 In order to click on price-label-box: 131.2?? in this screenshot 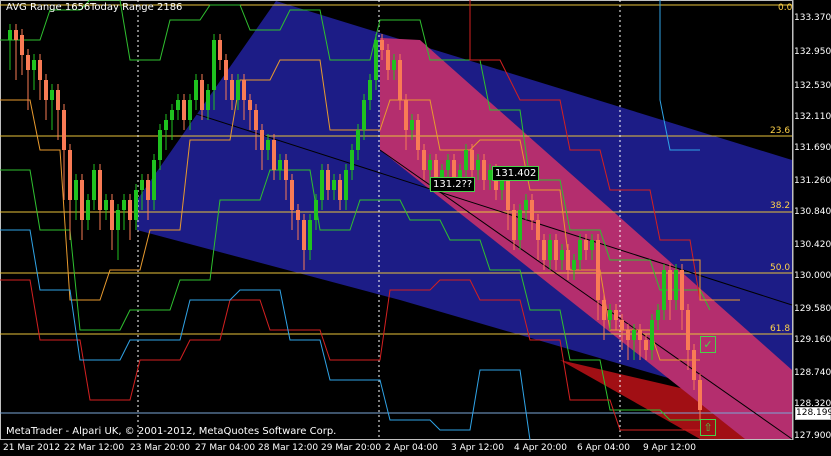, I will do `click(453, 184)`.